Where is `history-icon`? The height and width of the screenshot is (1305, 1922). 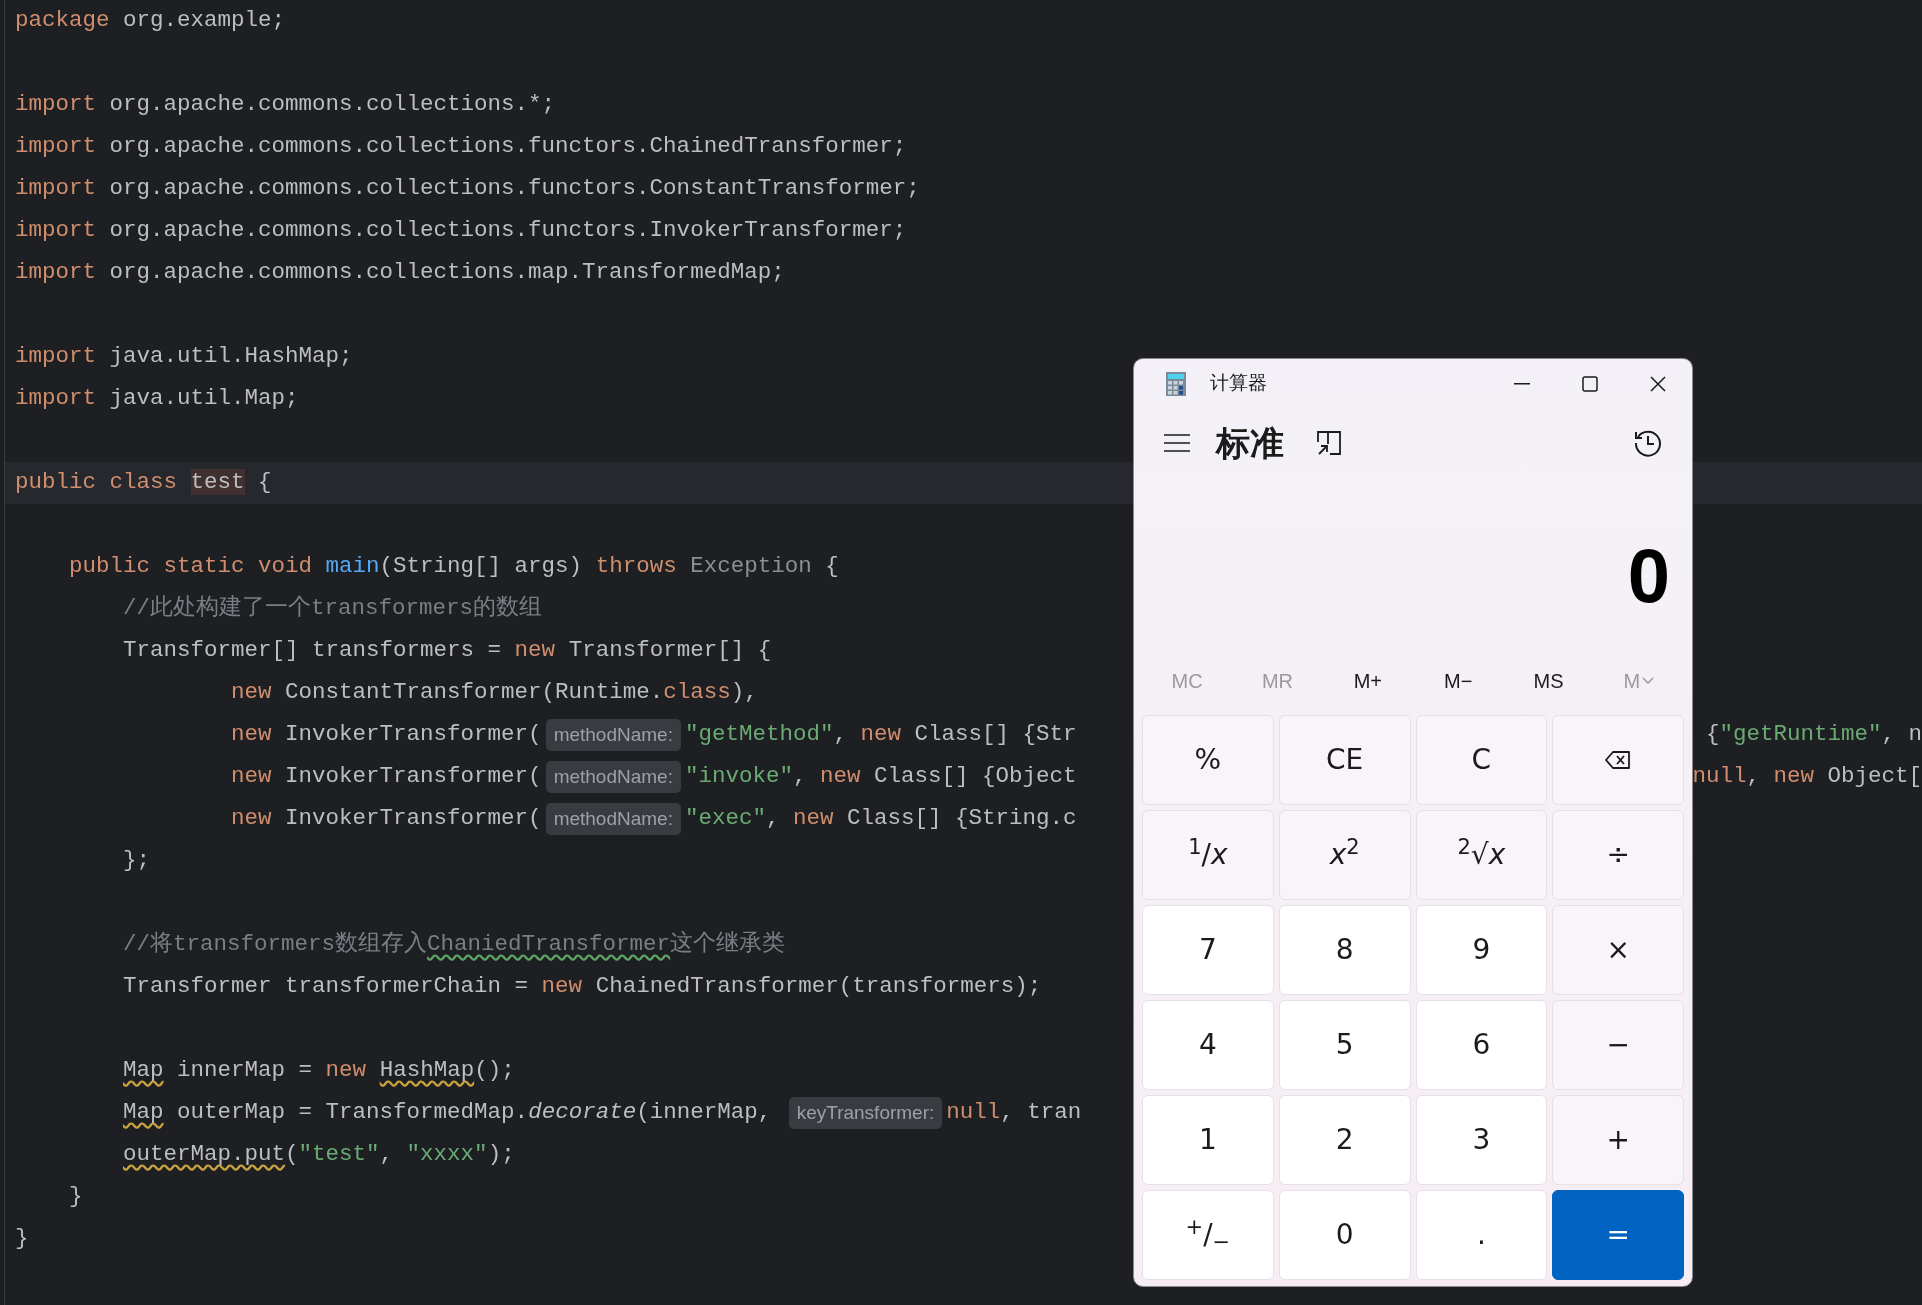
history-icon is located at coordinates (1648, 443).